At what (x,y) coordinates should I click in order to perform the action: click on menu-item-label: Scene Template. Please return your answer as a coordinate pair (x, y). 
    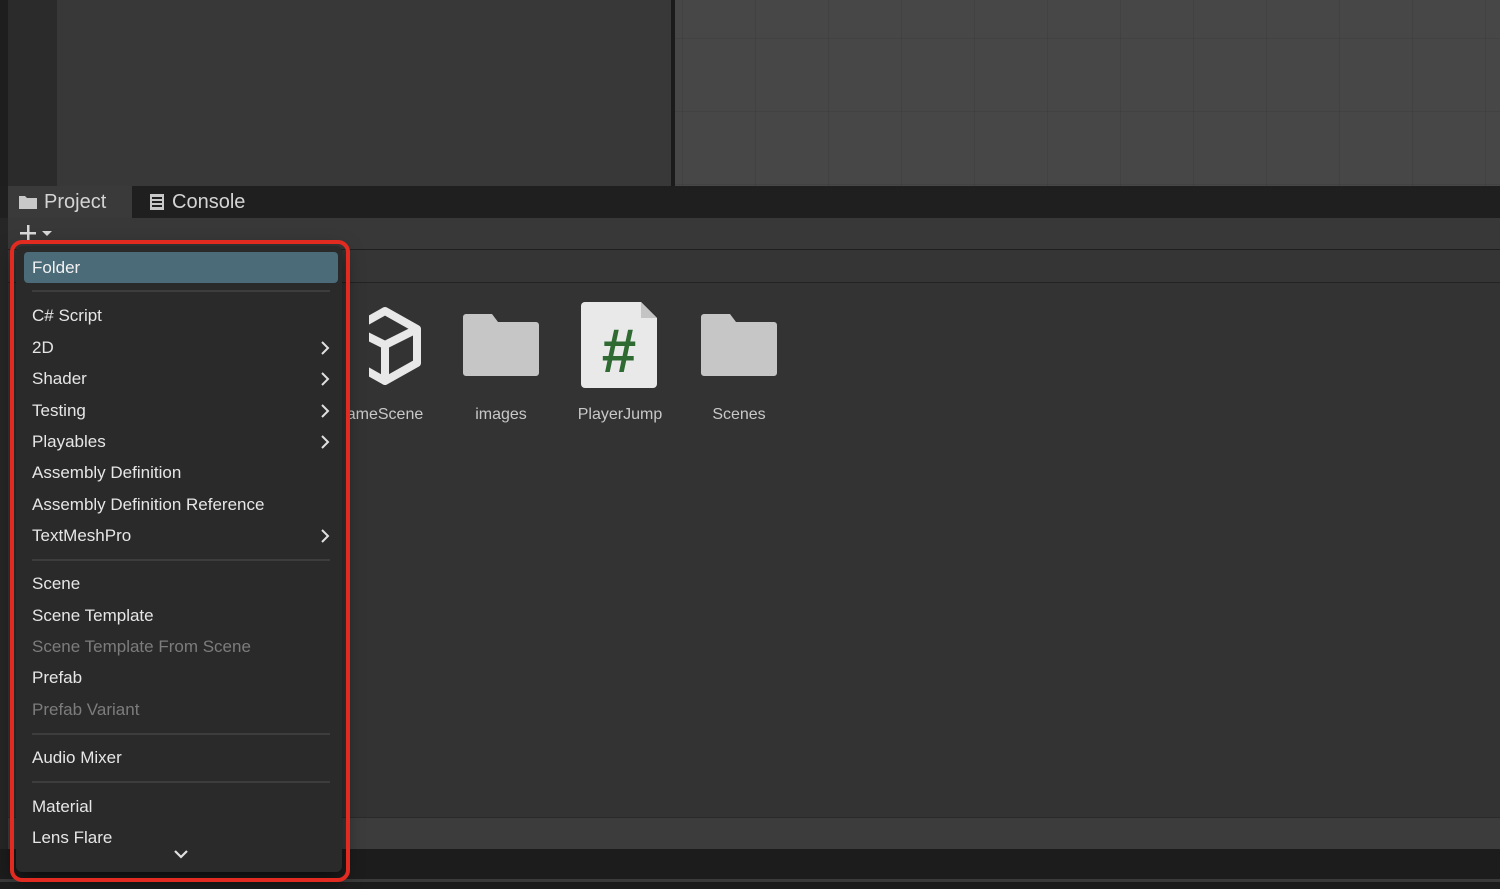
    Looking at the image, I should click on (93, 615).